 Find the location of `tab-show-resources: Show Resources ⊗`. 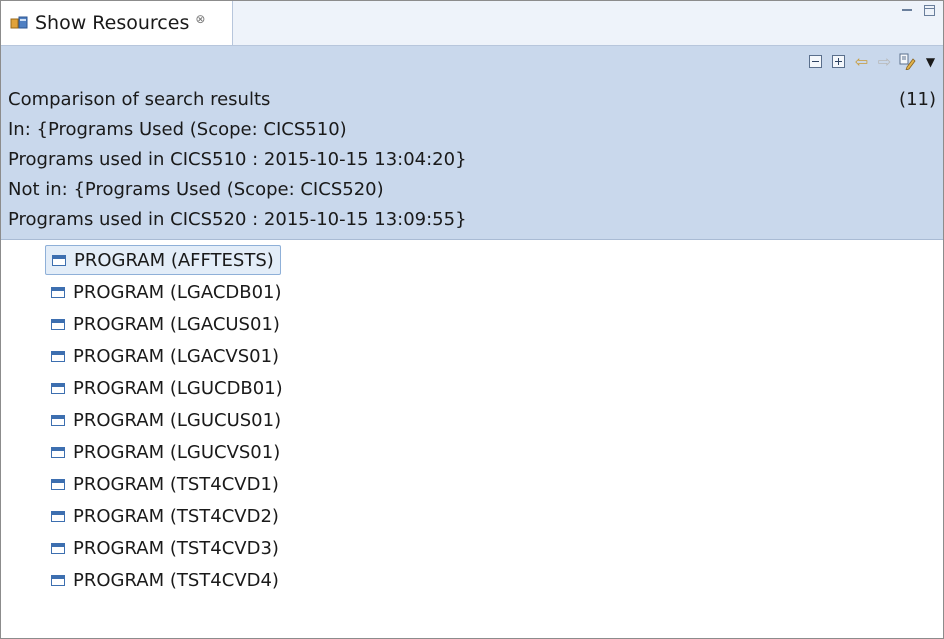

tab-show-resources: Show Resources ⊗ is located at coordinates (117, 23).